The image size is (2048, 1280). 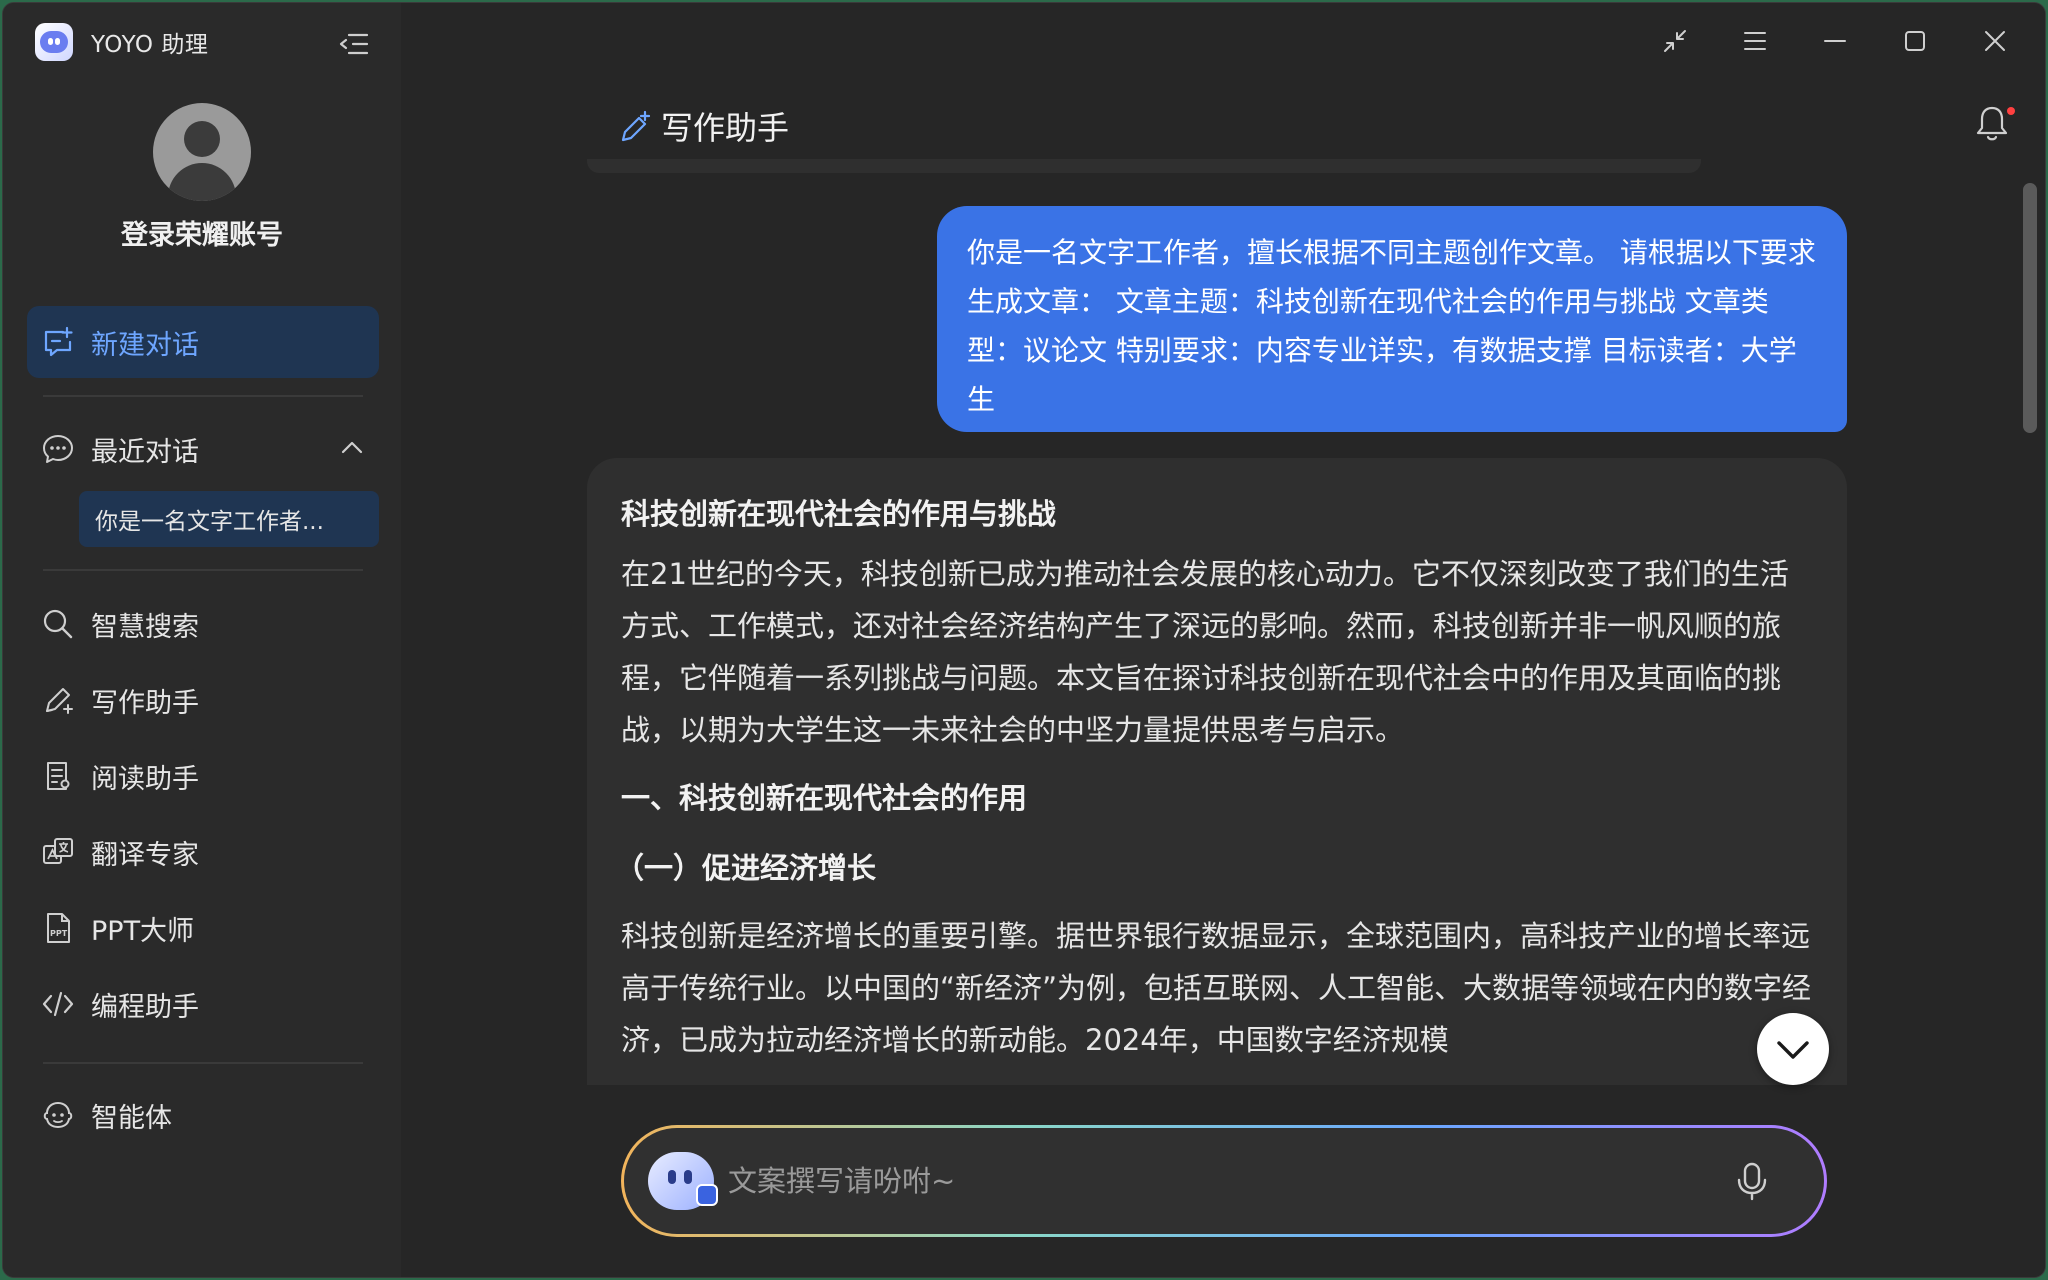 I want to click on nav-ppt-master: PPT PPT大师, so click(x=117, y=928).